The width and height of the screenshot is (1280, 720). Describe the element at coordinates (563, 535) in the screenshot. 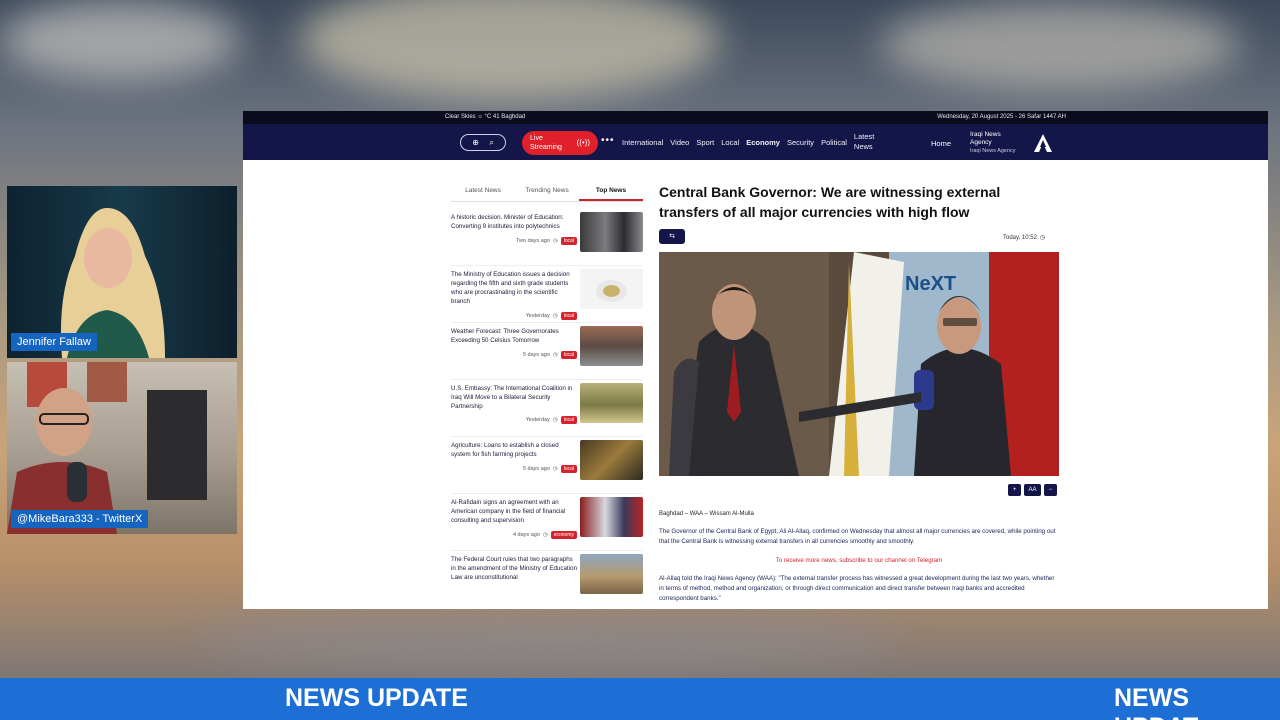

I see `category-tag: economy` at that location.